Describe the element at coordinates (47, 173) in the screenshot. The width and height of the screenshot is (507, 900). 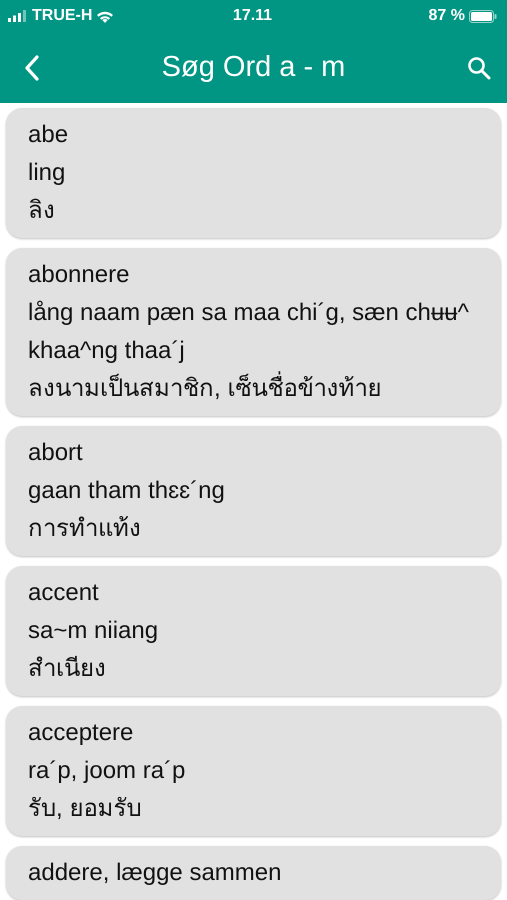
I see `transliteration: ling` at that location.